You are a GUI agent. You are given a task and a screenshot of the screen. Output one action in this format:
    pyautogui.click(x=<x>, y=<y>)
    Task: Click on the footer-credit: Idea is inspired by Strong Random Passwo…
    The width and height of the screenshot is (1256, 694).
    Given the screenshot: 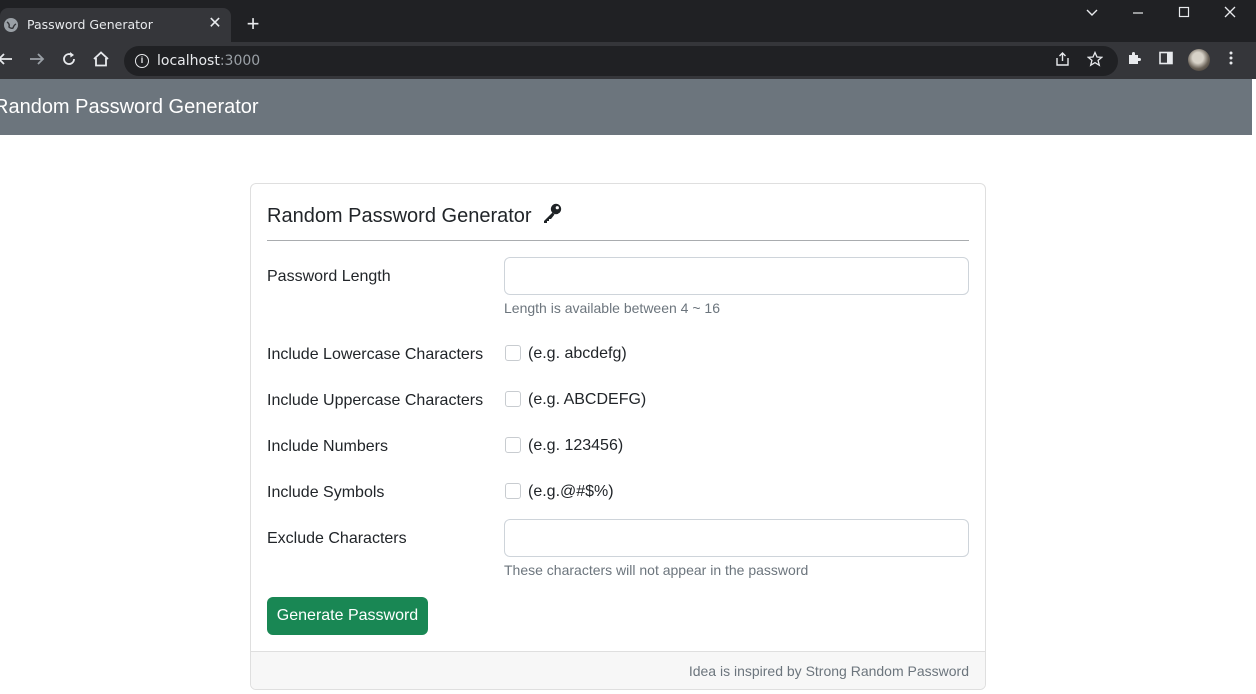 What is the action you would take?
    pyautogui.click(x=828, y=671)
    